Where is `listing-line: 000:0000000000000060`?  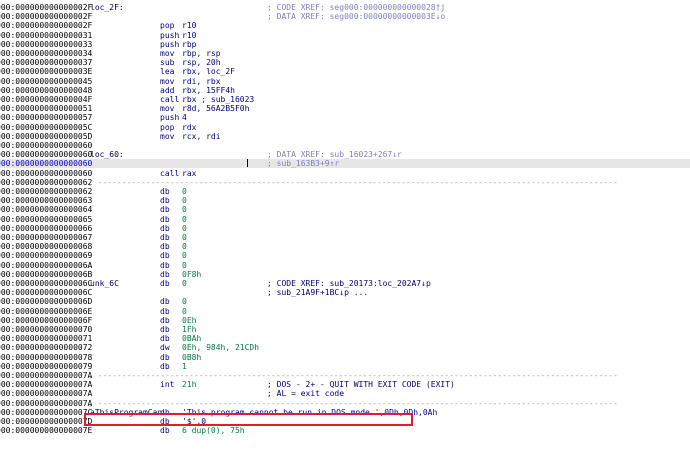
listing-line: 000:0000000000000060 is located at coordinates (345, 145).